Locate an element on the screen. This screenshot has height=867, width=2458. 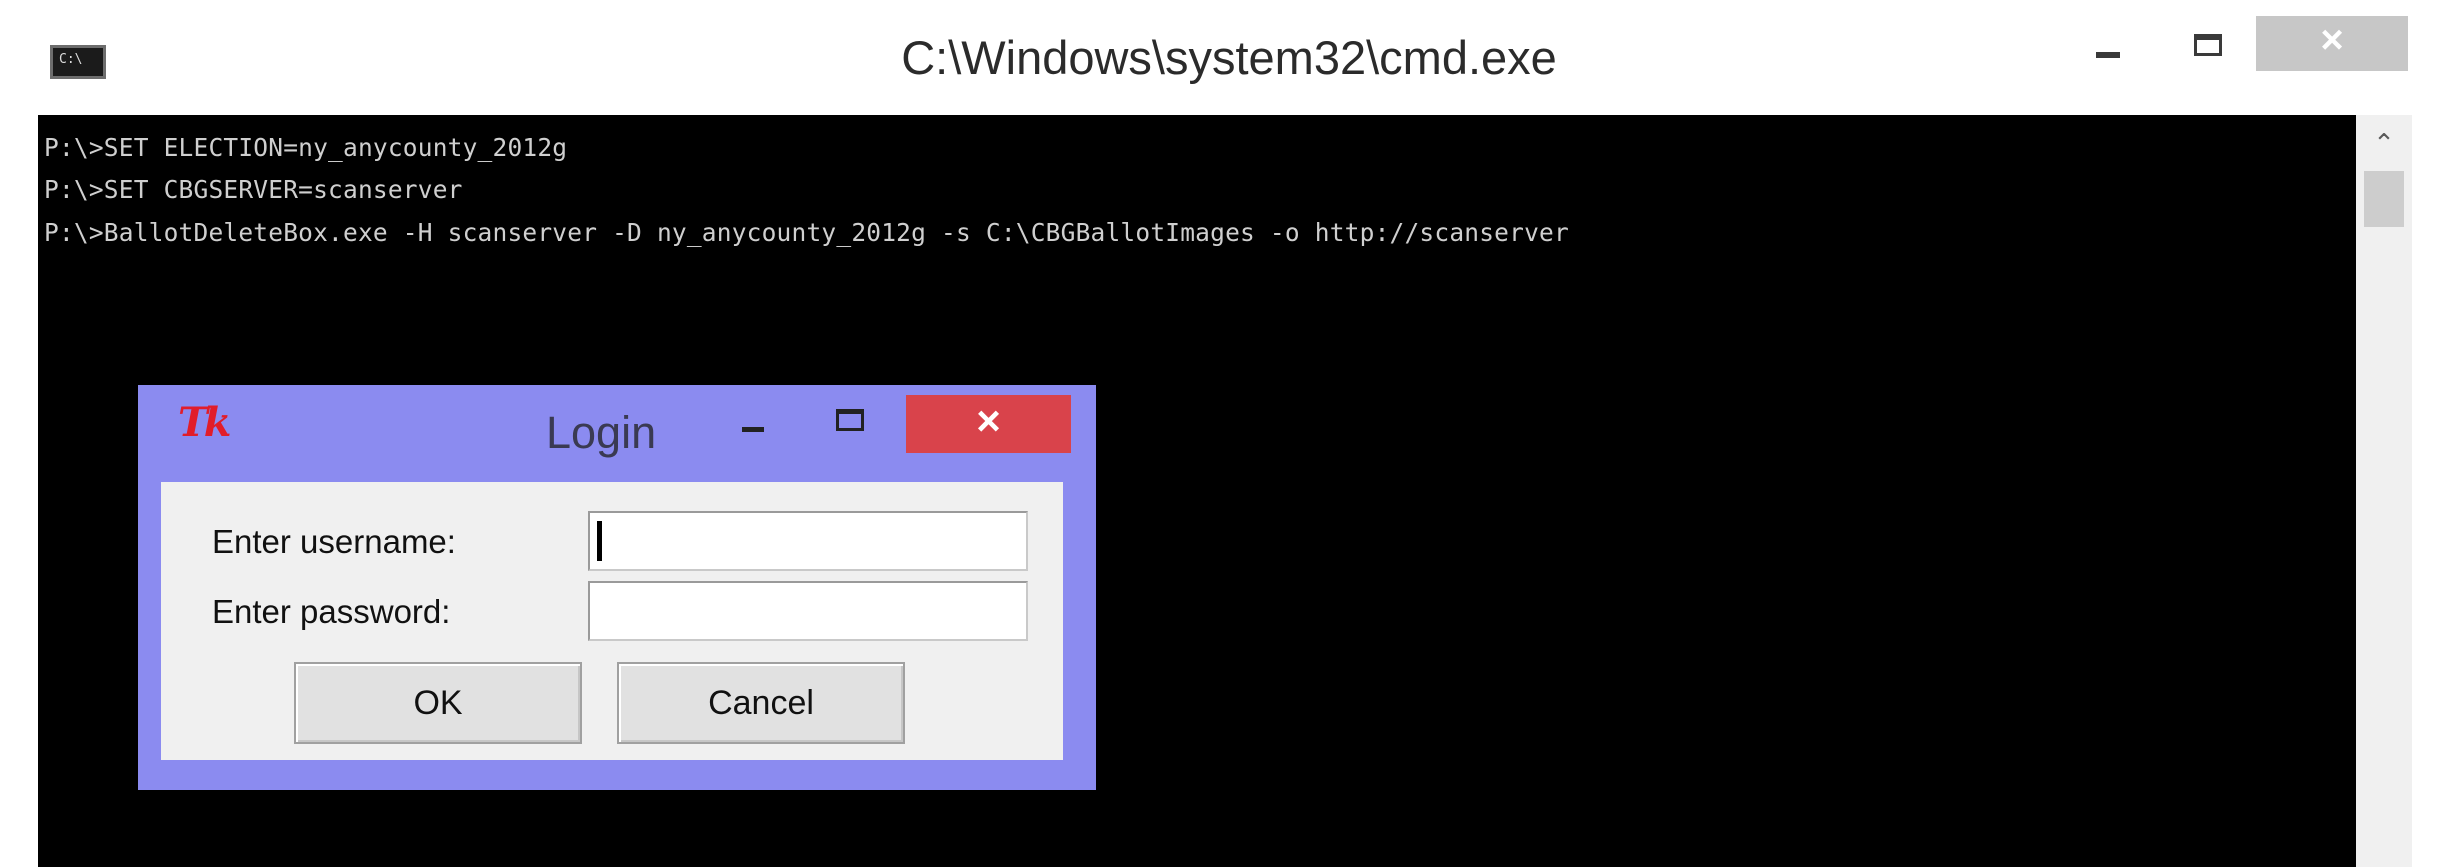
username-field is located at coordinates (808, 541).